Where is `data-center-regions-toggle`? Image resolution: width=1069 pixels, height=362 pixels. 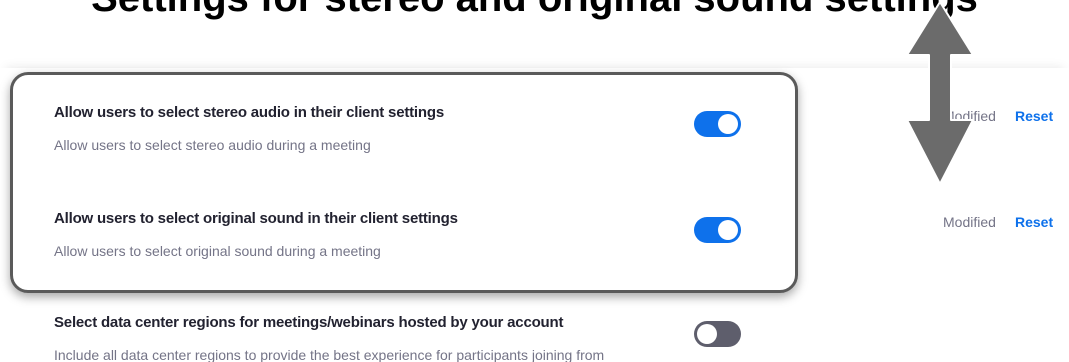 data-center-regions-toggle is located at coordinates (717, 334).